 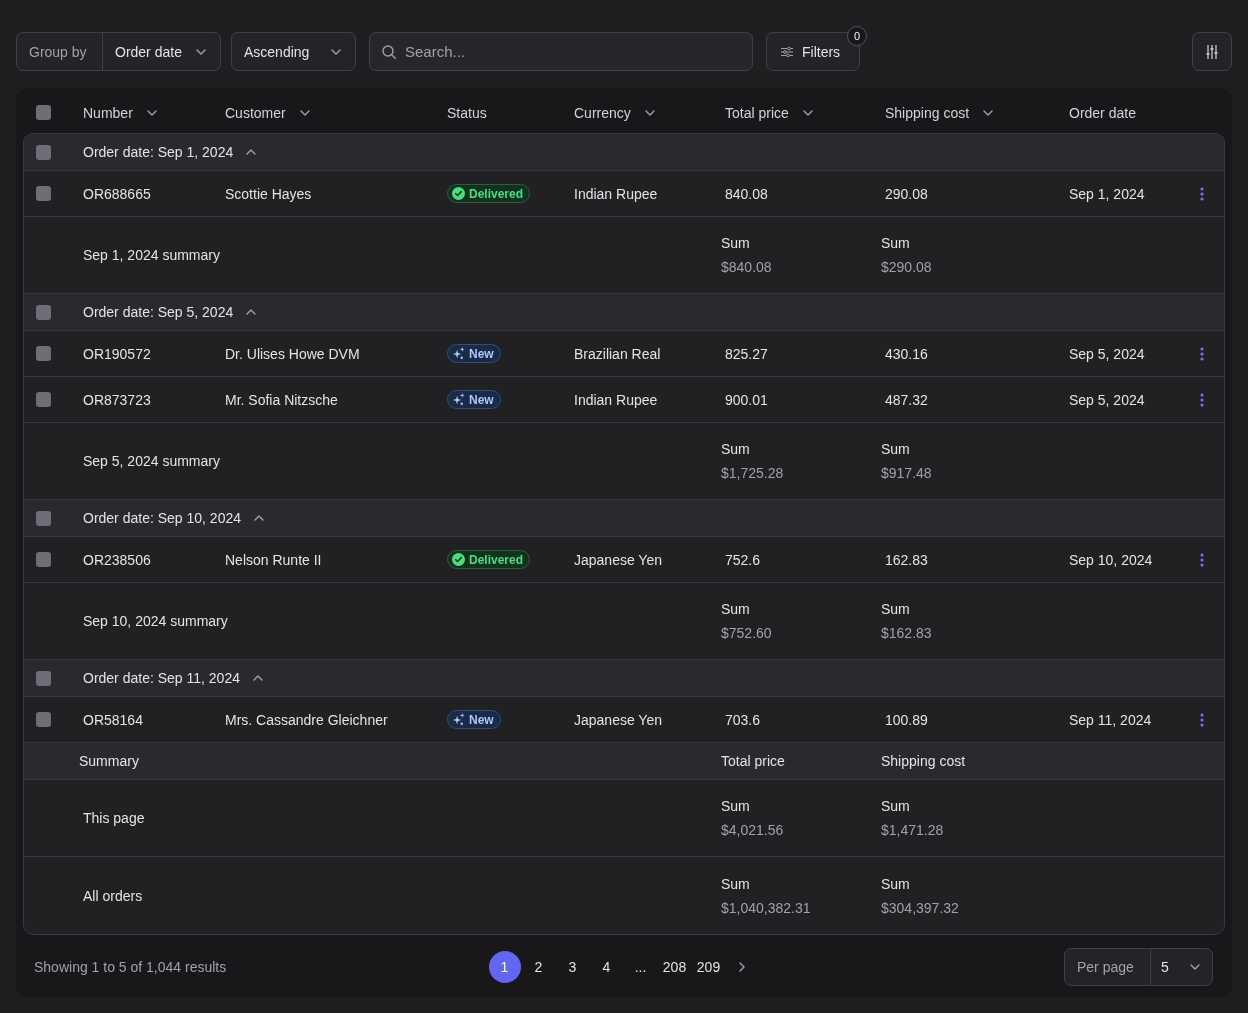 I want to click on table-cell: 100.89, so click(x=906, y=719).